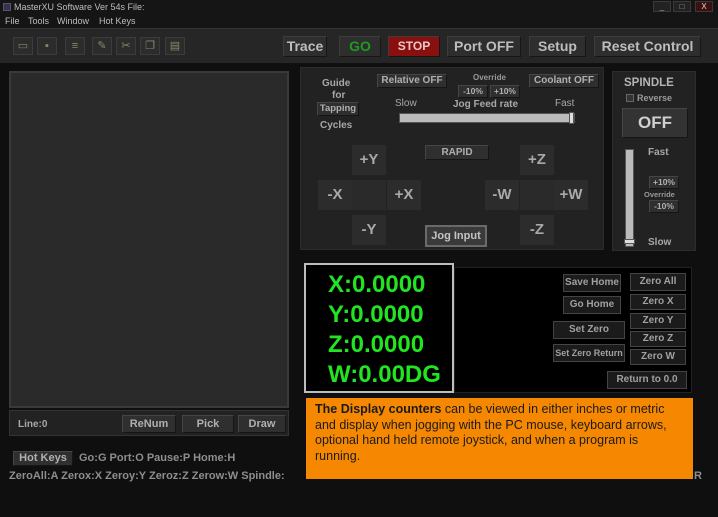  What do you see at coordinates (384, 374) in the screenshot?
I see `dro-w-value: W:0.00DG` at bounding box center [384, 374].